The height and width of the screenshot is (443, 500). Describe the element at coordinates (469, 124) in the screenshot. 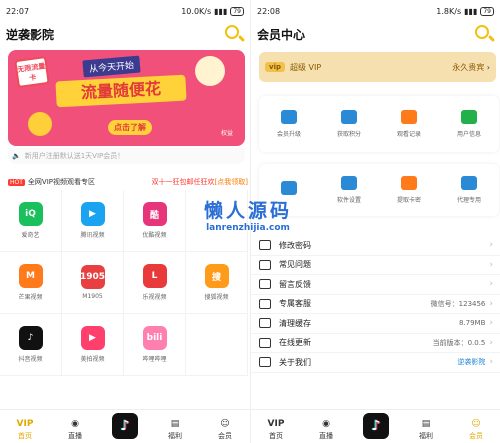

I see `panel-item: 用户信息` at that location.